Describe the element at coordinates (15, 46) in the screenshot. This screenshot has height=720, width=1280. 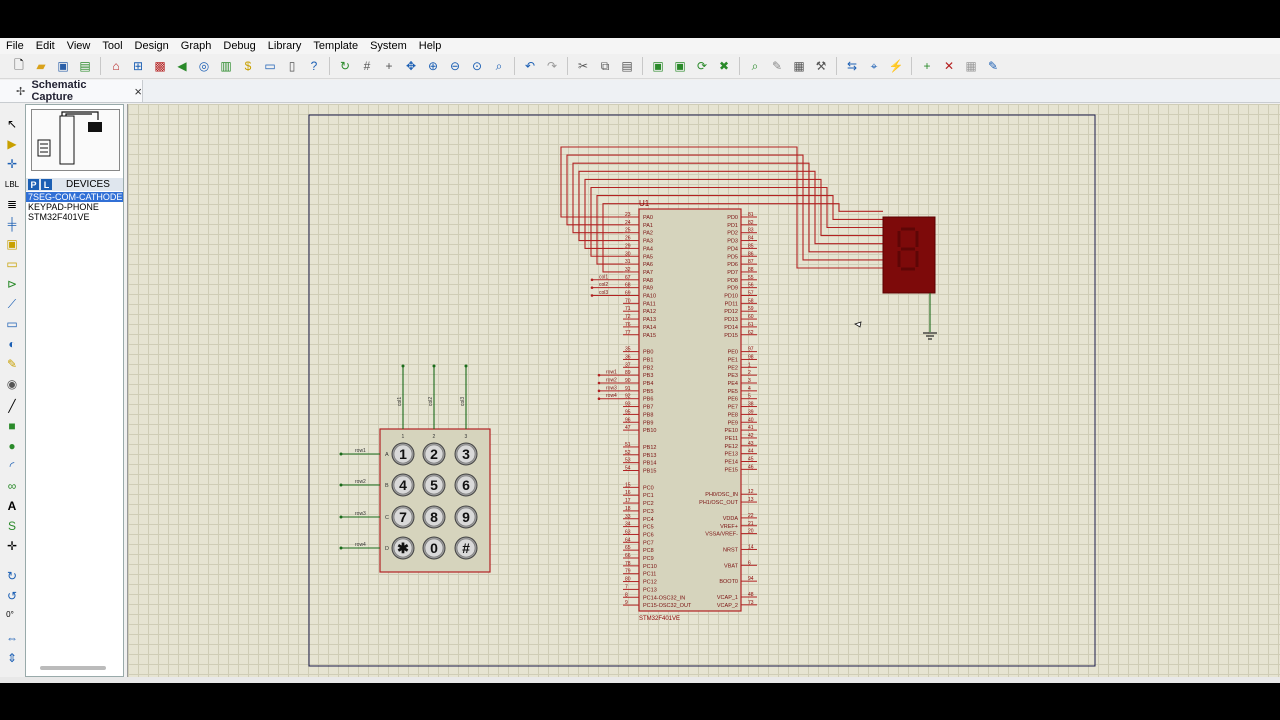
I see `menu-file: File` at that location.